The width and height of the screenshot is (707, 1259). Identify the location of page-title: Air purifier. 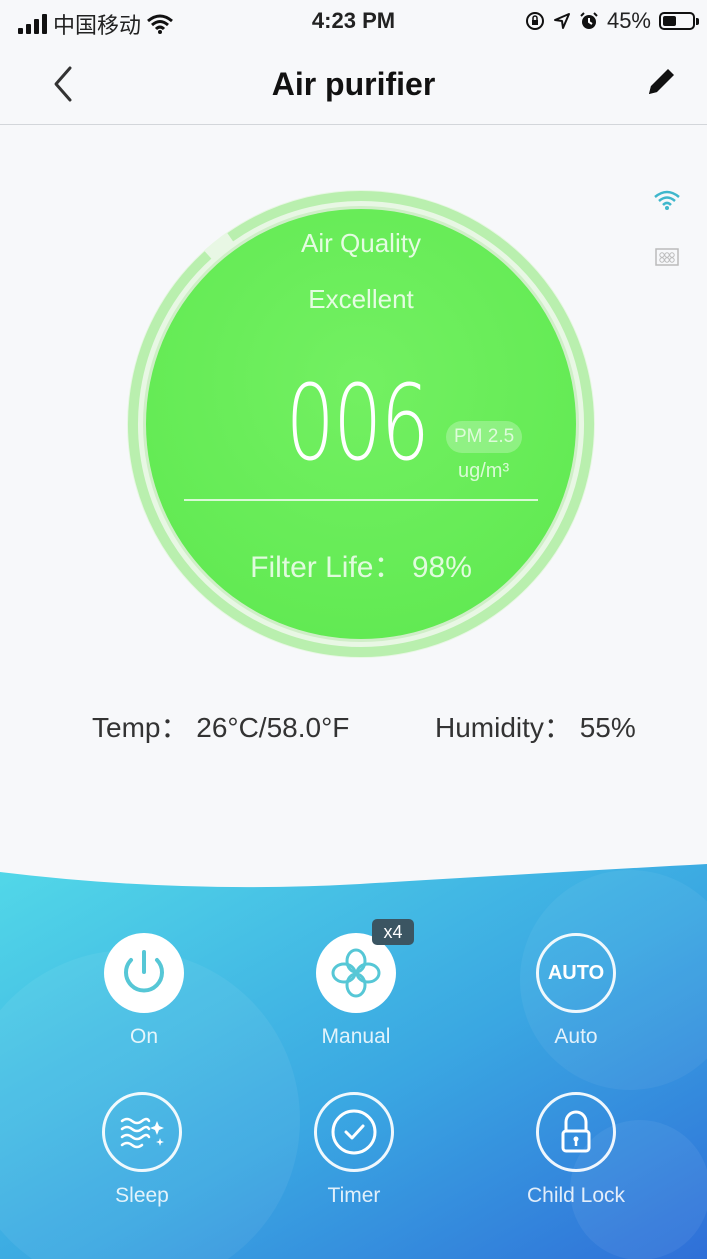
(353, 84).